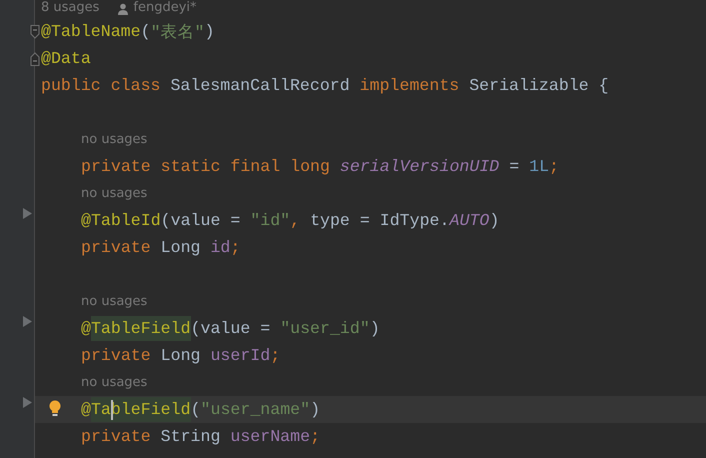 The width and height of the screenshot is (706, 458). Describe the element at coordinates (55, 408) in the screenshot. I see `lightbulb-icon` at that location.